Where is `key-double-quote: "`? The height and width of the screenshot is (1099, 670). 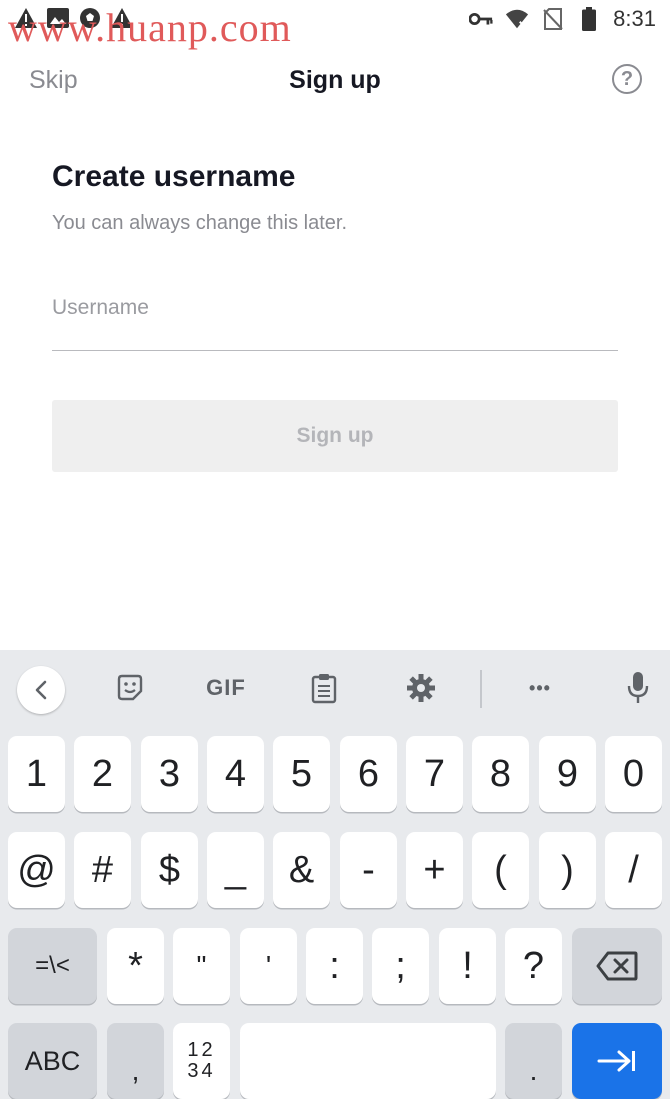 key-double-quote: " is located at coordinates (201, 966).